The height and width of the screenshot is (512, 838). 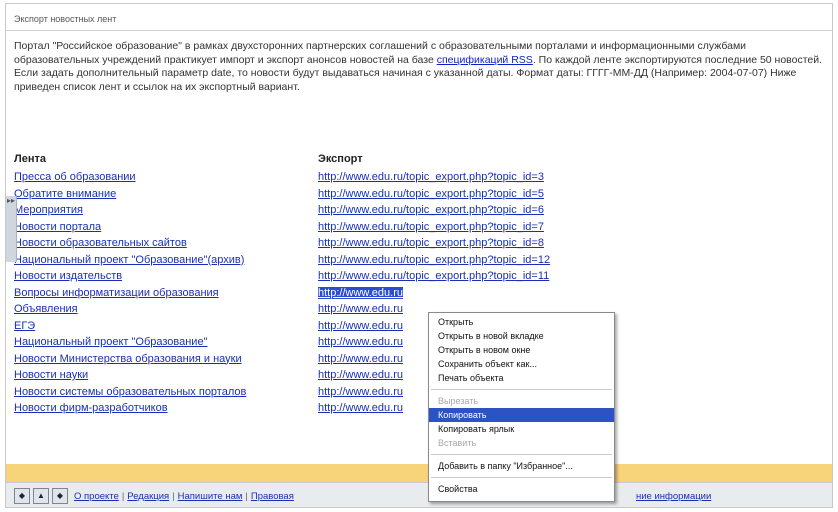 I want to click on feed-row: Новости портала, so click(x=169, y=227).